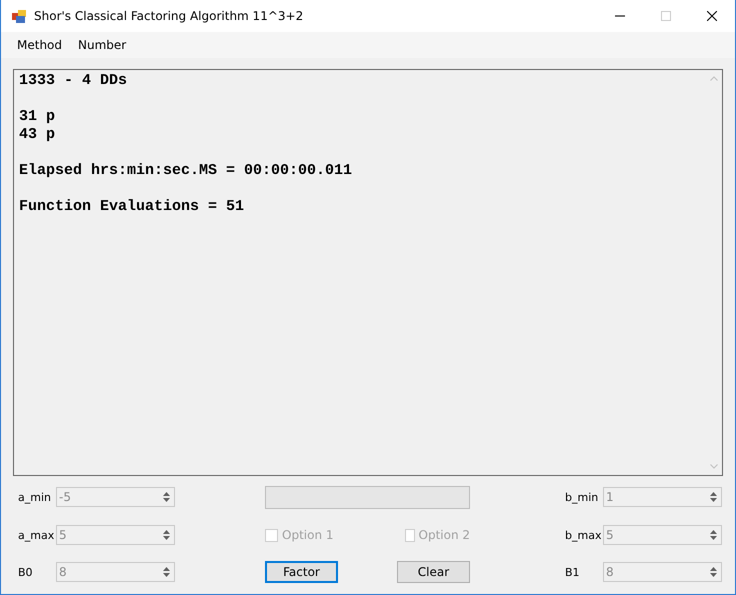  I want to click on spinner-label: b_max, so click(583, 535).